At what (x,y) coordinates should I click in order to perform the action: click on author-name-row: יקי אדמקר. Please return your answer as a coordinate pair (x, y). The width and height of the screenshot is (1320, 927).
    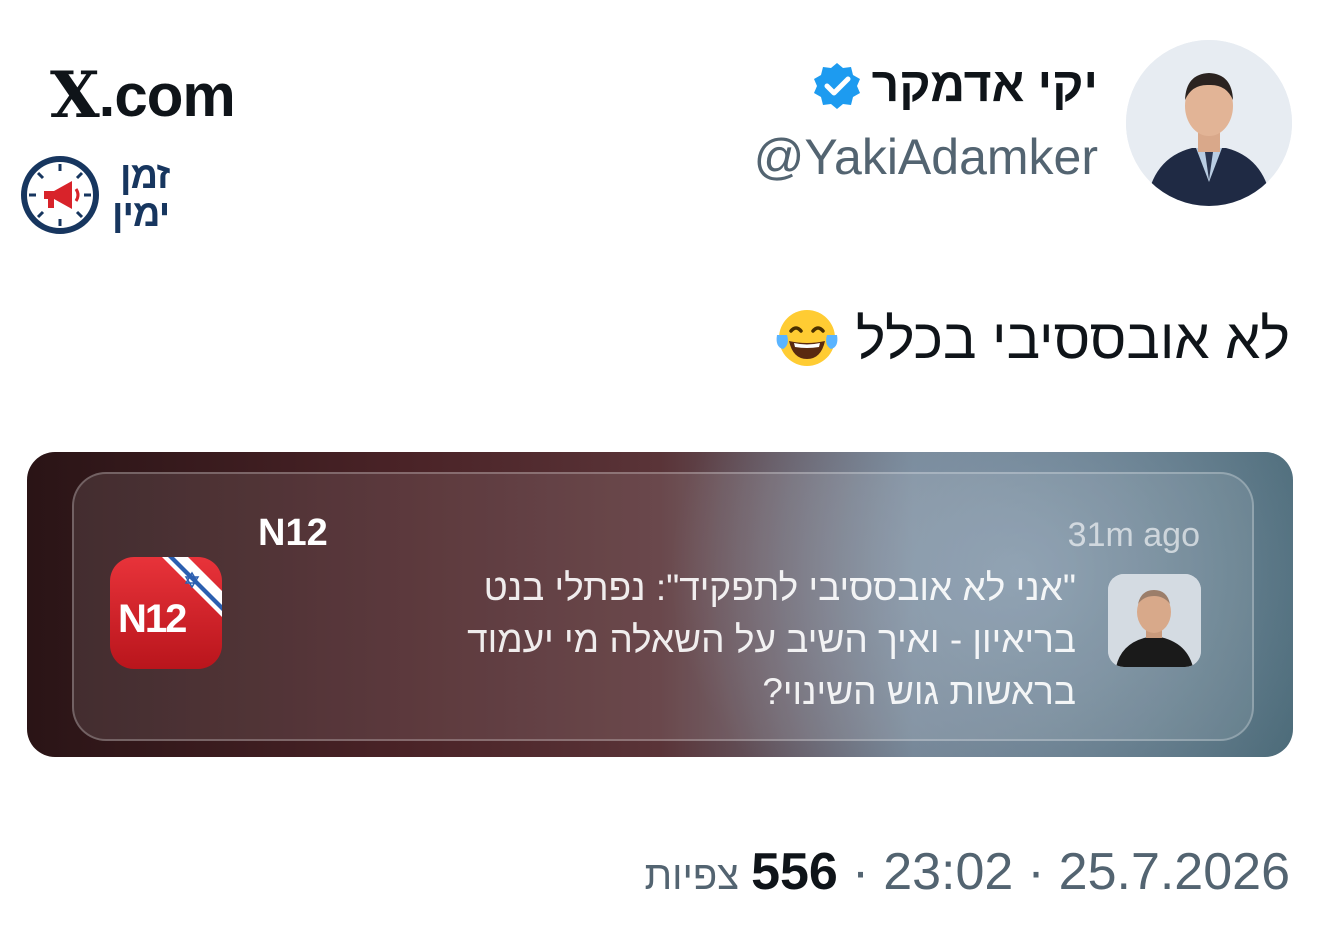
    Looking at the image, I should click on (955, 85).